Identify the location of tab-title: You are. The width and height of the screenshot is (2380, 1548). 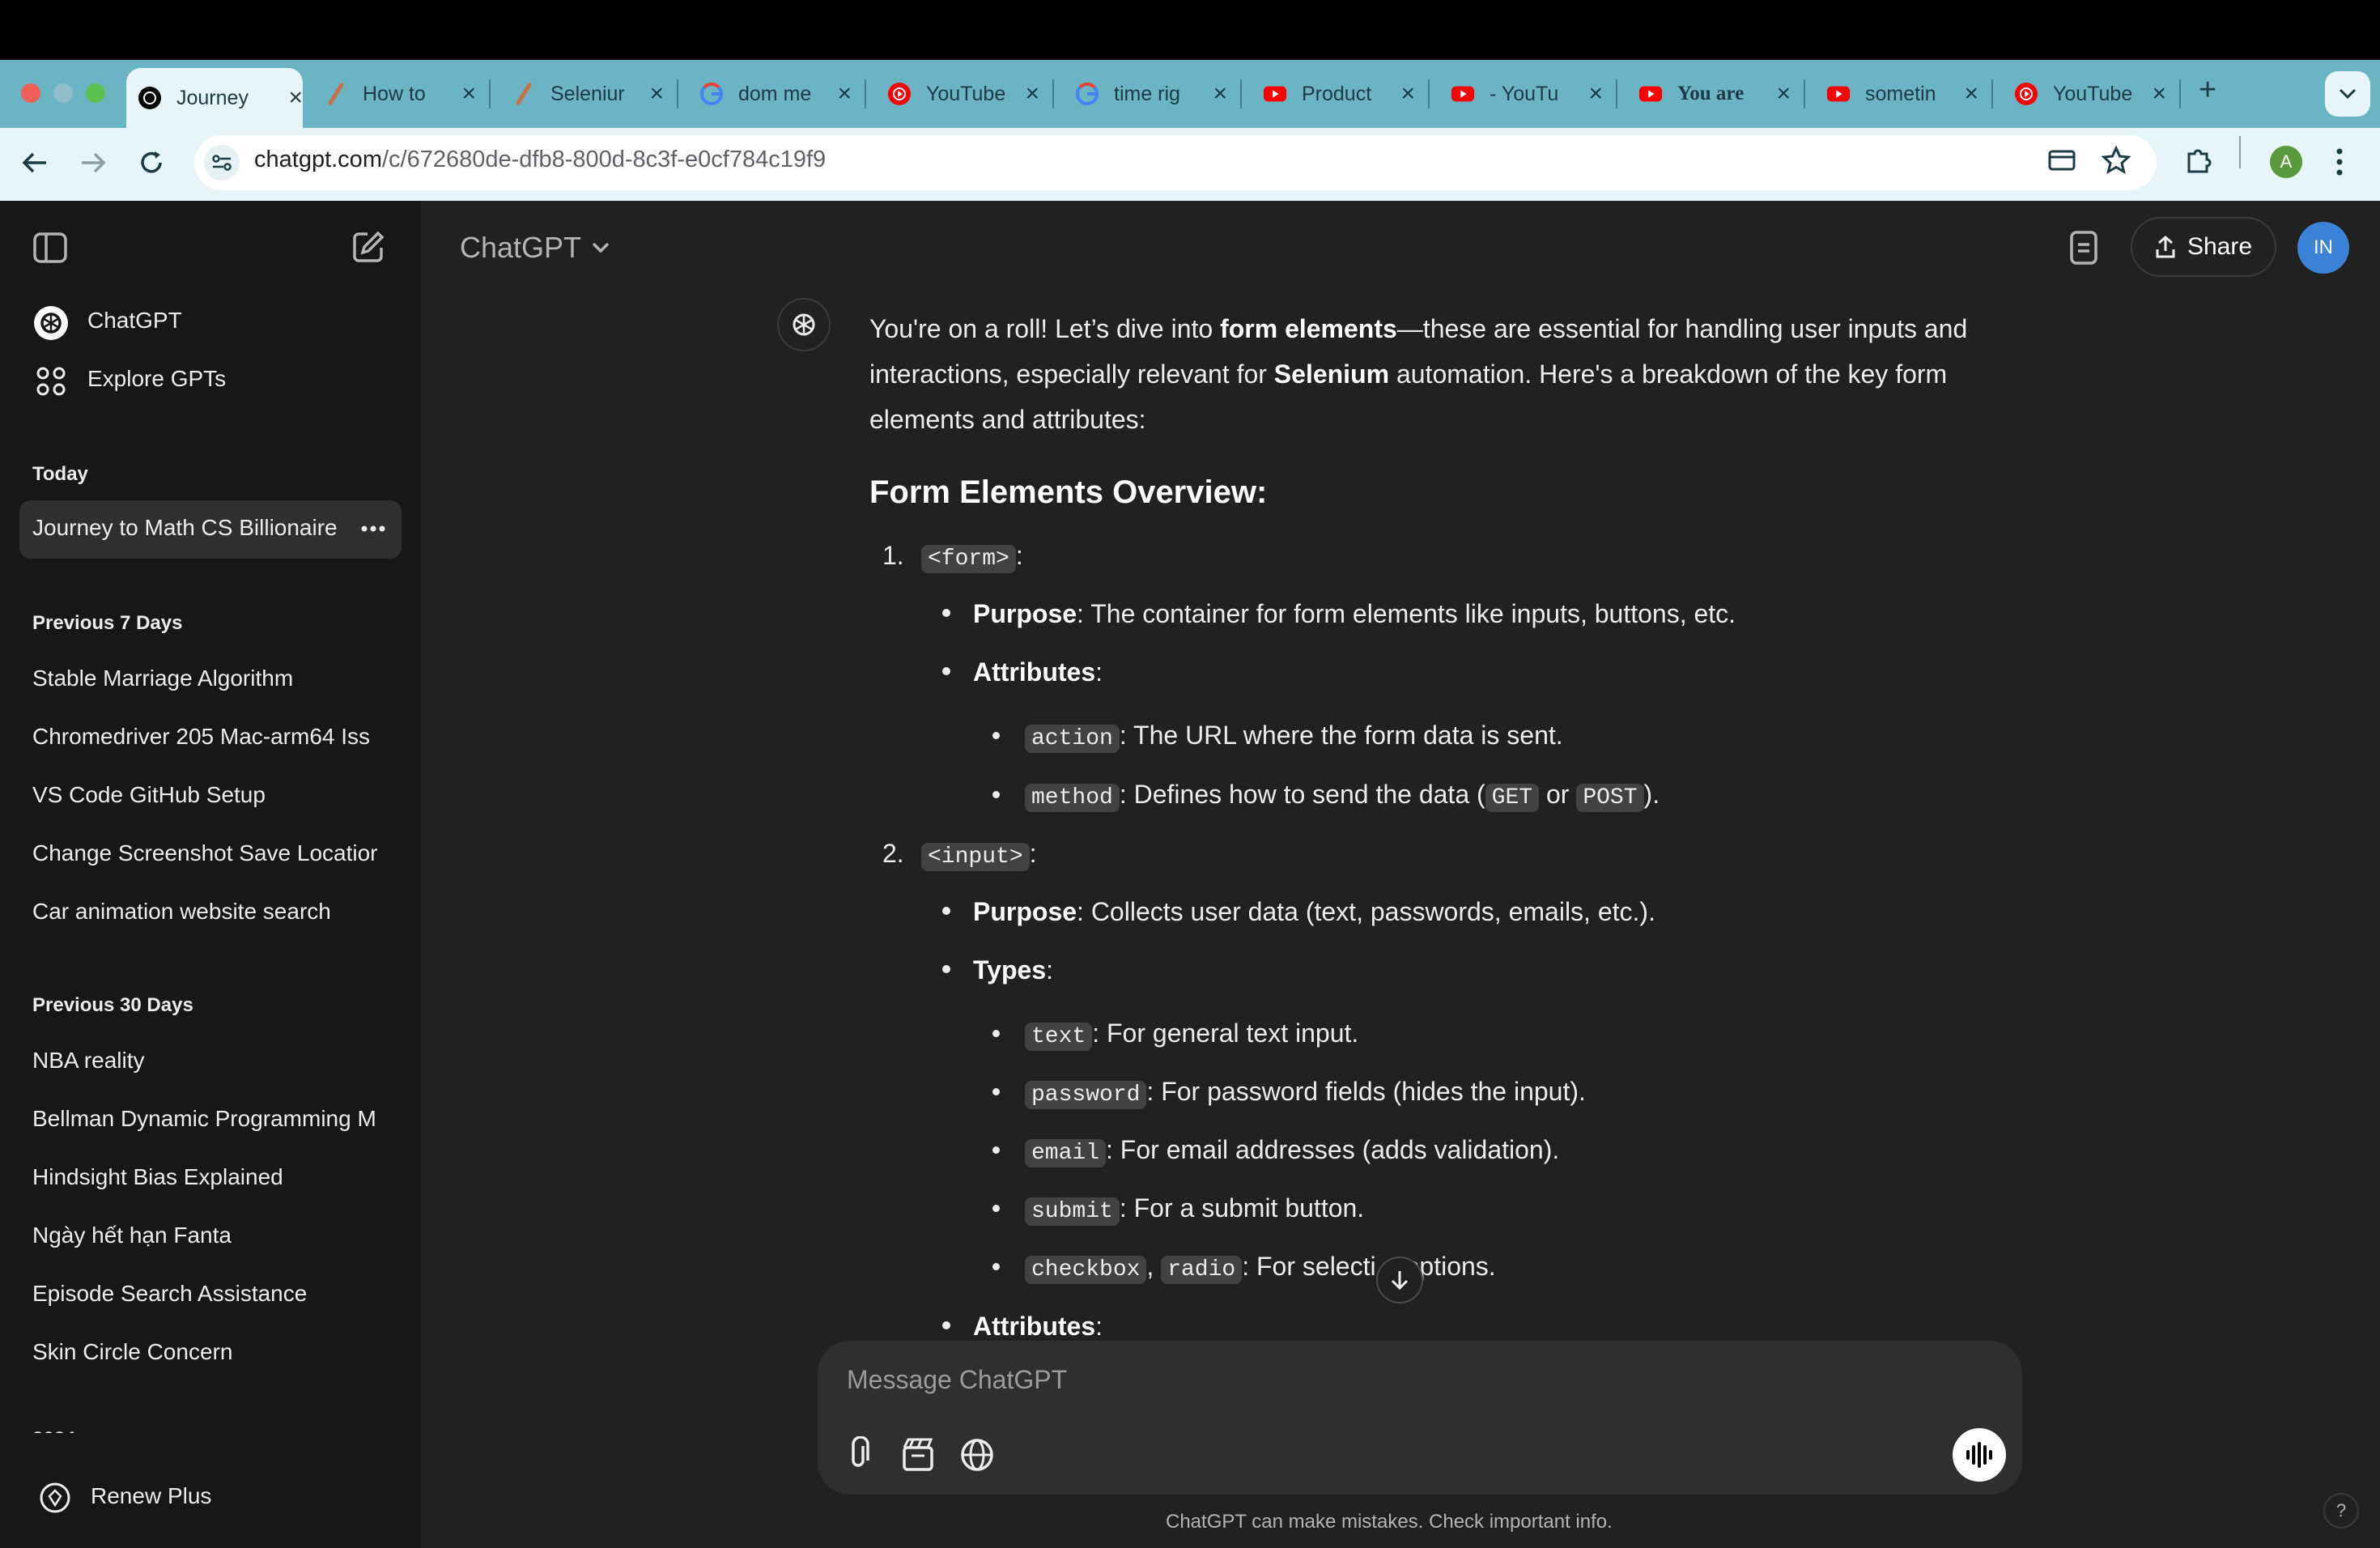
(1711, 93).